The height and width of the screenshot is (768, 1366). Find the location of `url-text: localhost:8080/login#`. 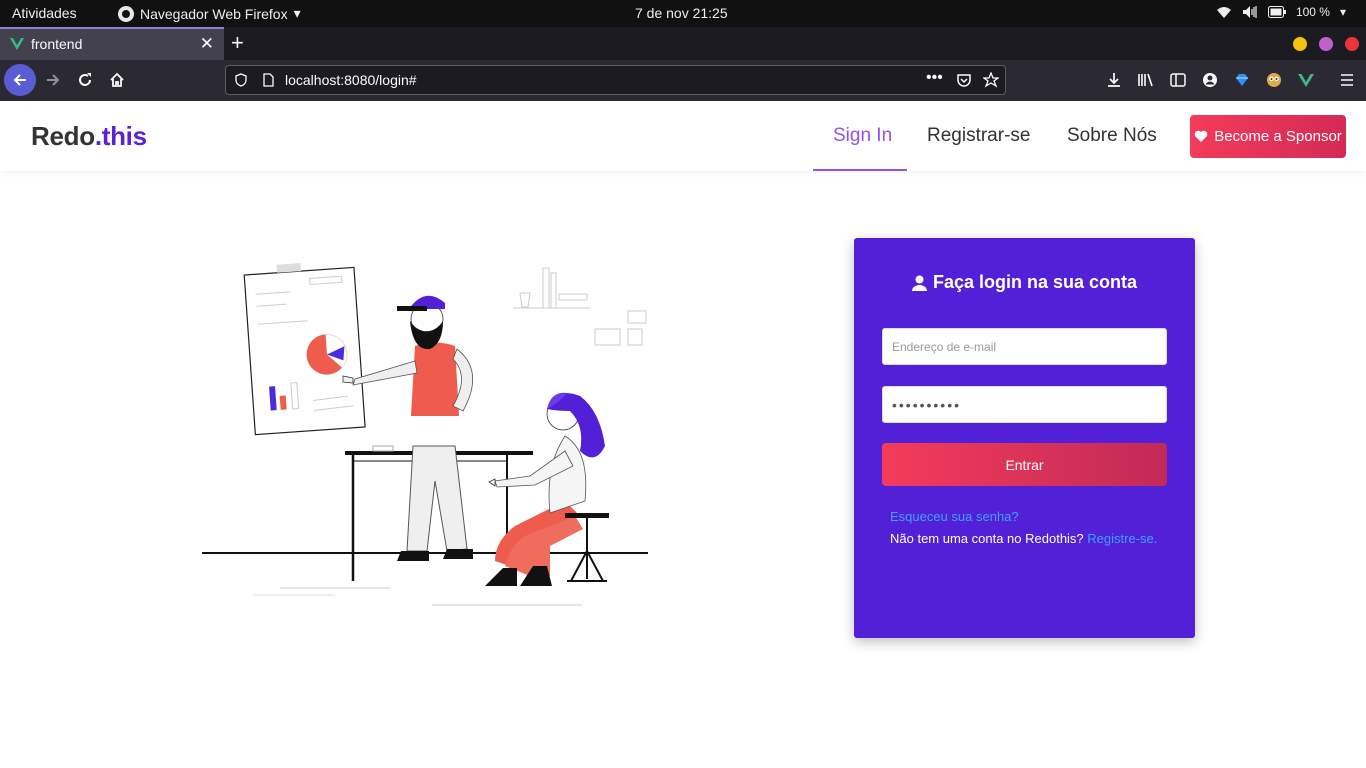

url-text: localhost:8080/login# is located at coordinates (351, 80).